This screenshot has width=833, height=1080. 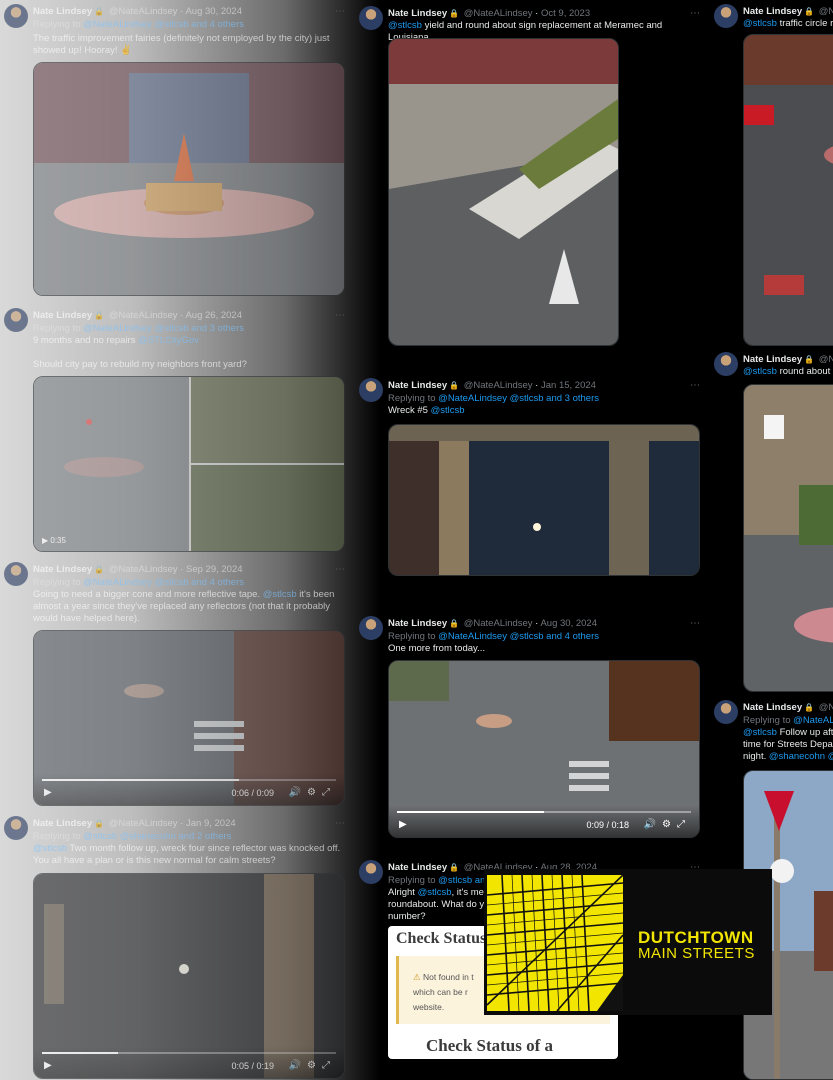 What do you see at coordinates (213, 315) in the screenshot?
I see `tweet-date: Aug 26, 2024` at bounding box center [213, 315].